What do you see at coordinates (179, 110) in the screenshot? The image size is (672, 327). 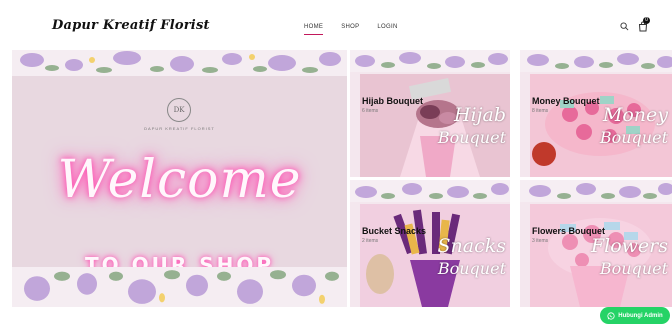 I see `brand-monogram: DK` at bounding box center [179, 110].